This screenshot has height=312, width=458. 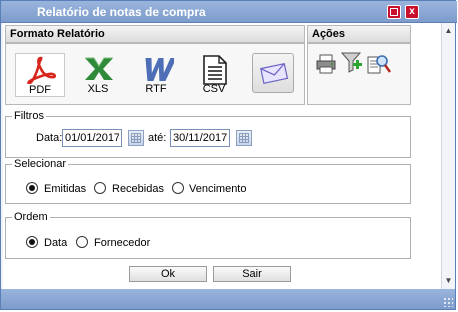 I want to click on ok-button: Ok, so click(x=168, y=274).